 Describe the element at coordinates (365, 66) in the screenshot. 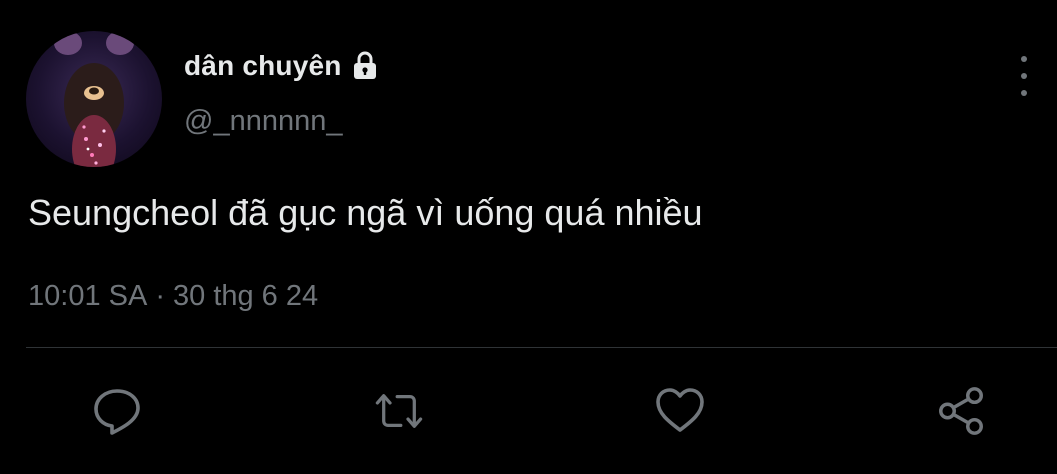

I see `lock-icon` at that location.